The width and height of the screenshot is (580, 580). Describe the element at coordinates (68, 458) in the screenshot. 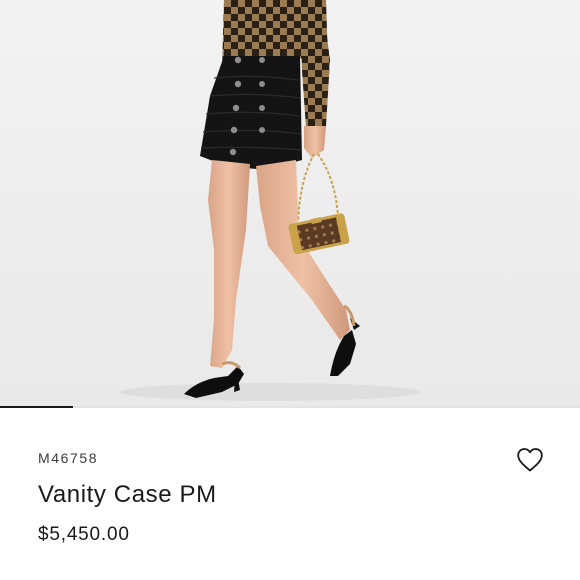

I see `product-sku: M46758` at that location.